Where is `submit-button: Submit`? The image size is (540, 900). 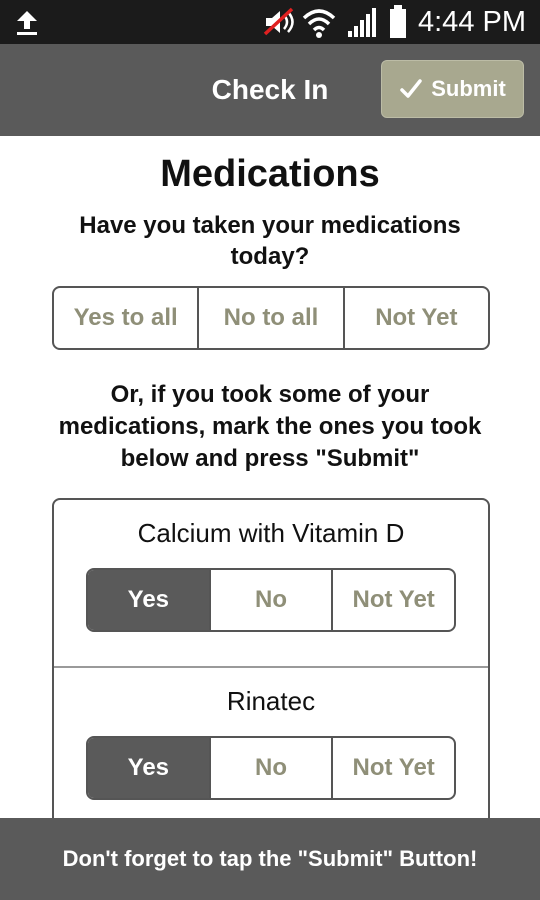 submit-button: Submit is located at coordinates (452, 89).